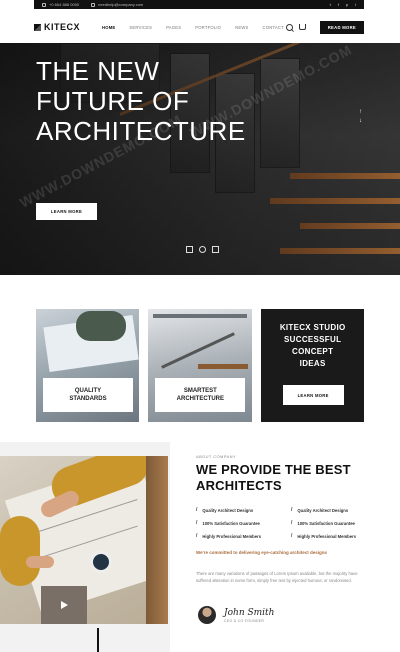  Describe the element at coordinates (20, 551) in the screenshot. I see `sleeve-image` at that location.